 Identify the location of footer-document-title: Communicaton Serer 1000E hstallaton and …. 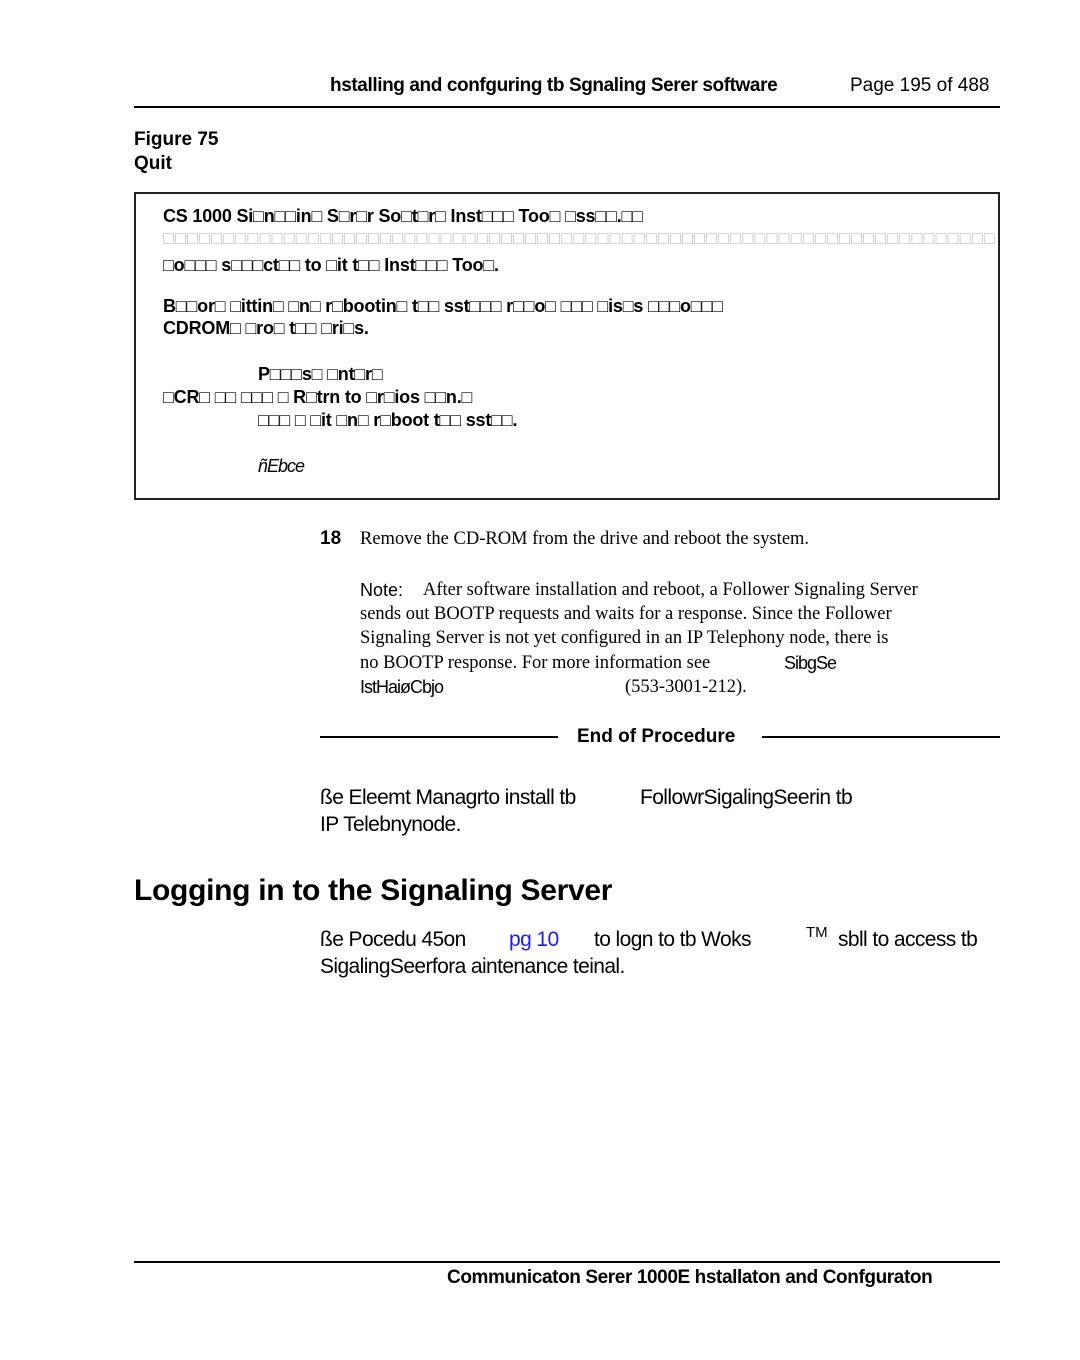
(690, 1277).